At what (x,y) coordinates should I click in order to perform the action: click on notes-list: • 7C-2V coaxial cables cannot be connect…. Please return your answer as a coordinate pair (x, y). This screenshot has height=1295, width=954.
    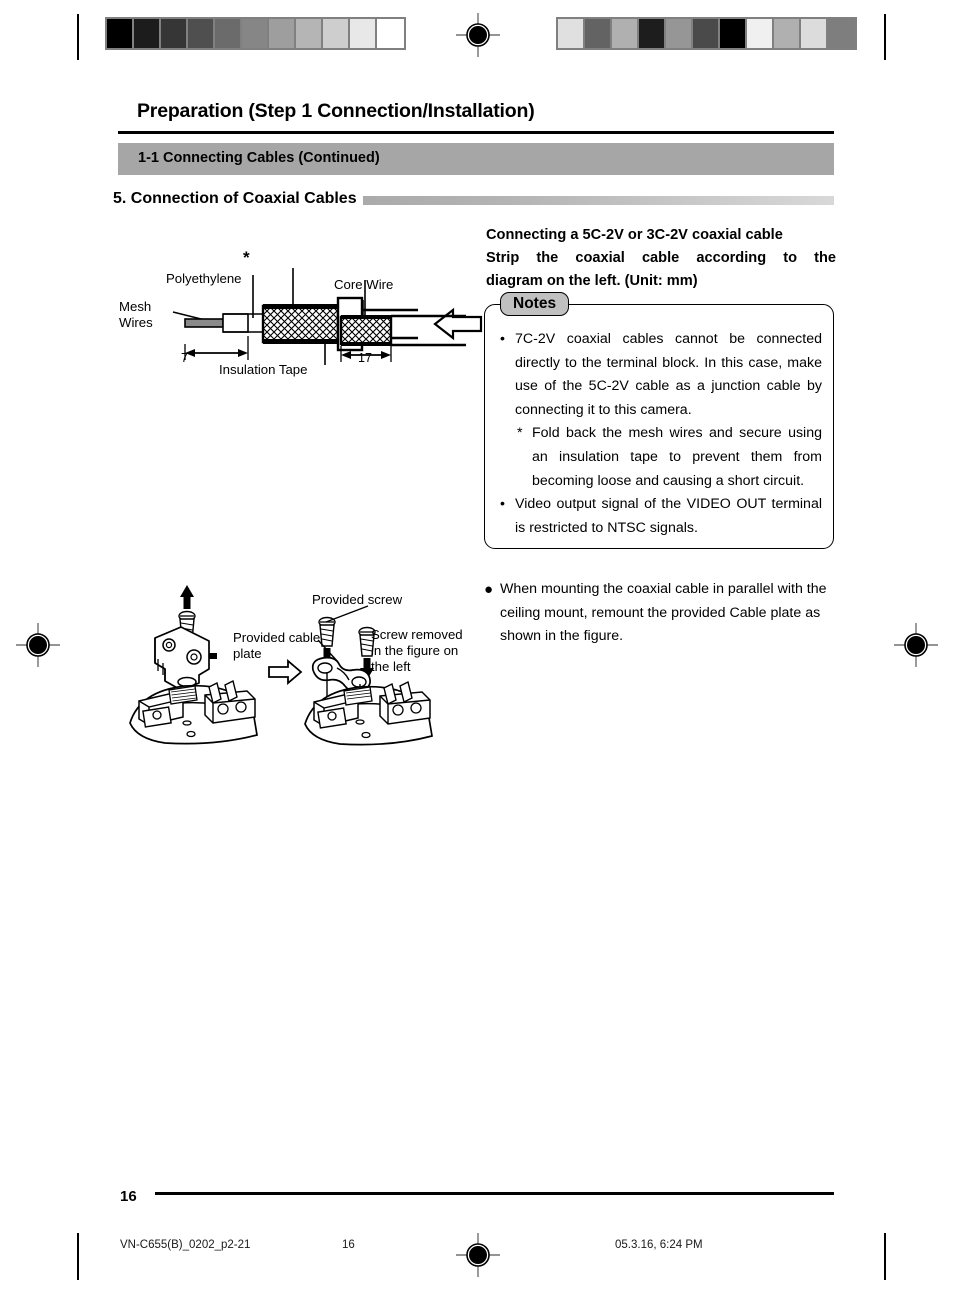
    Looking at the image, I should click on (661, 434).